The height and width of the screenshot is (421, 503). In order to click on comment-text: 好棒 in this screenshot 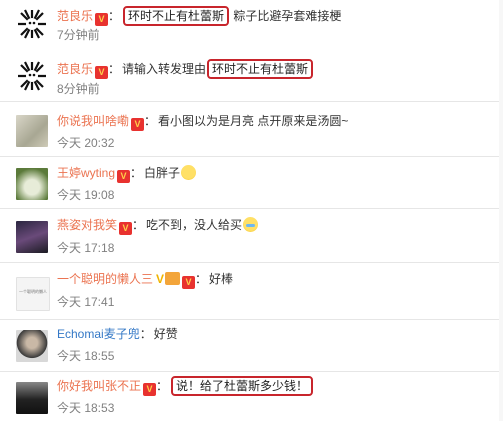, I will do `click(221, 279)`.